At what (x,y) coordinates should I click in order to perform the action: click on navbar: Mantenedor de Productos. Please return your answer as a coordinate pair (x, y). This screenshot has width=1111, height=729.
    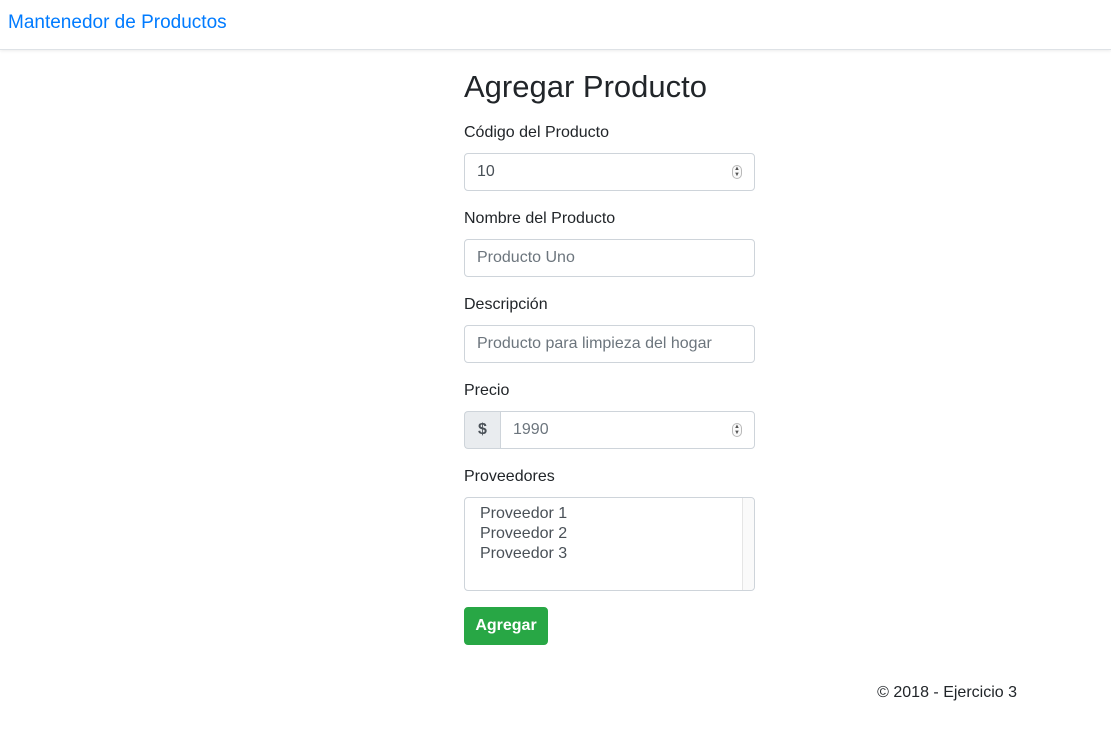
    Looking at the image, I should click on (555, 25).